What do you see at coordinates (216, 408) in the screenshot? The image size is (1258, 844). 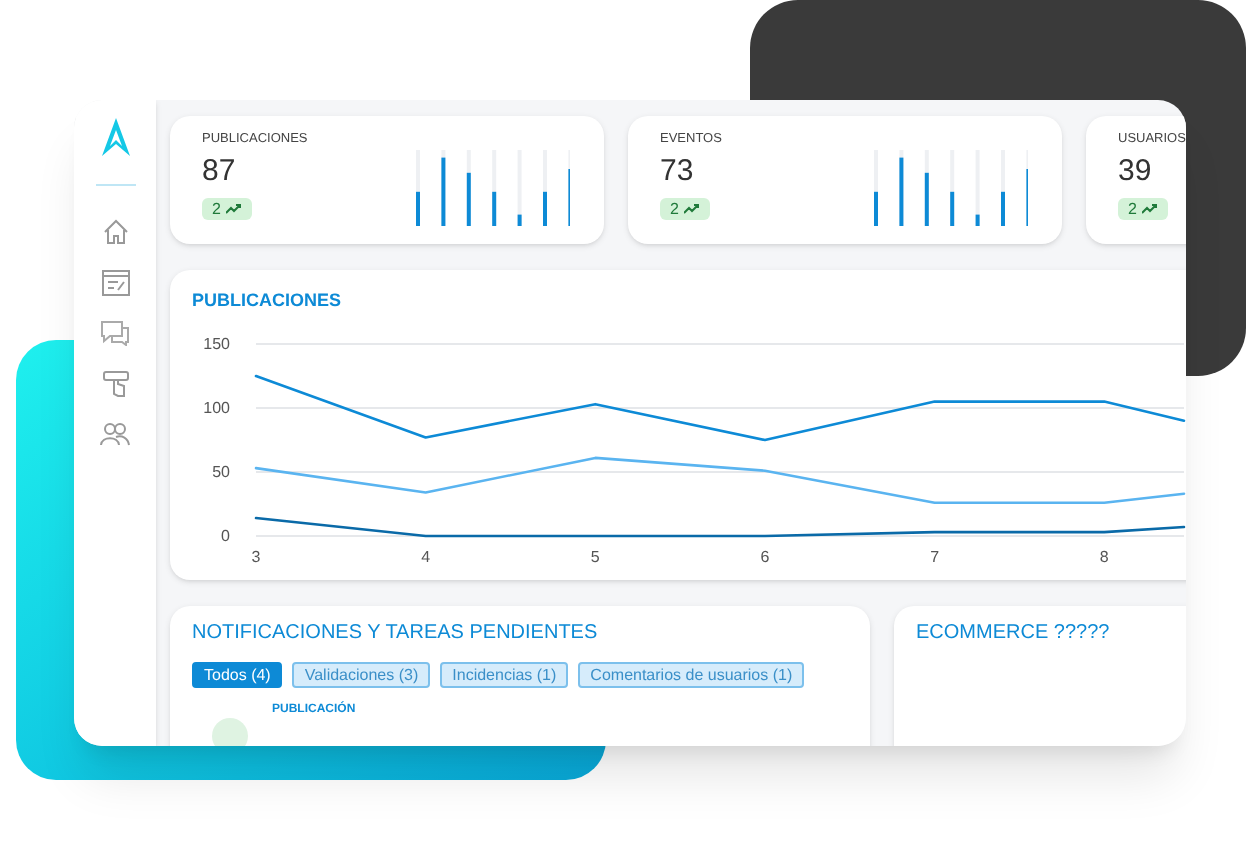 I see `axis-label: 100` at bounding box center [216, 408].